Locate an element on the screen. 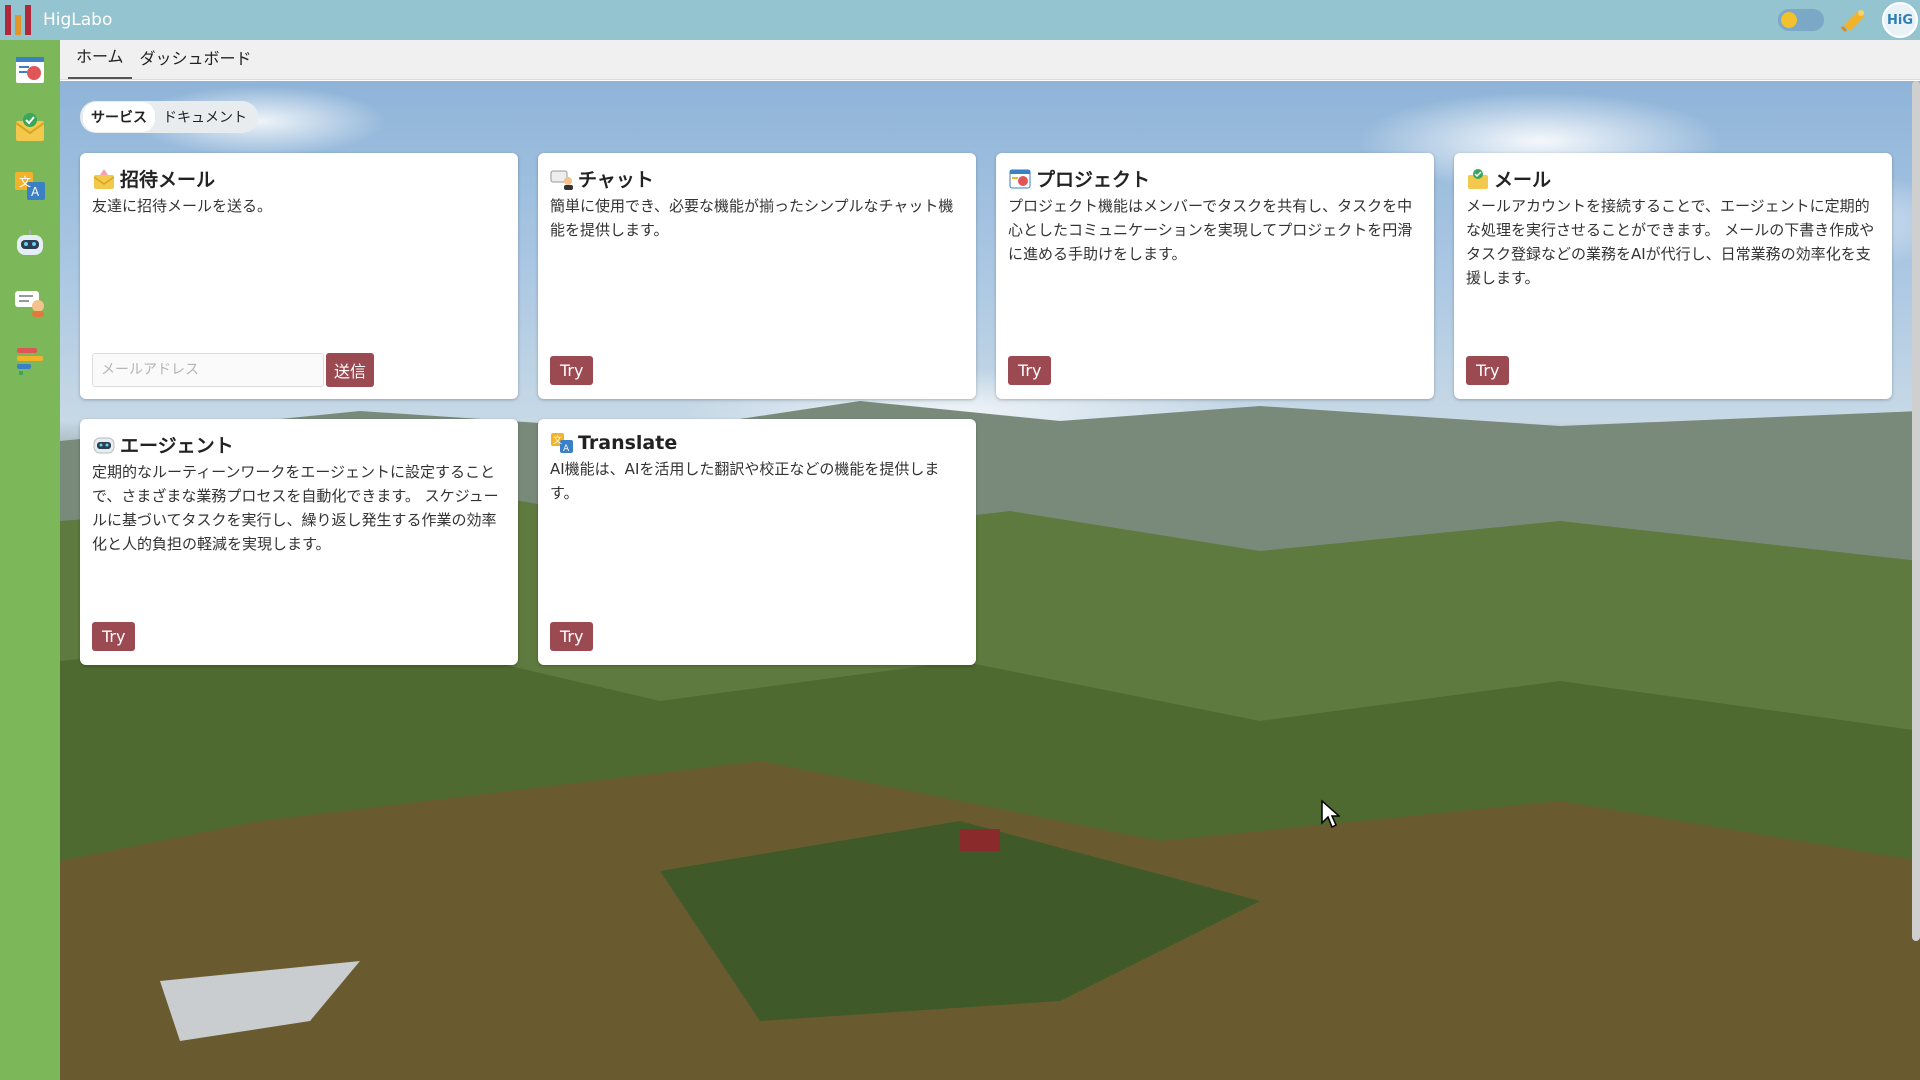 This screenshot has height=1080, width=1920. theme-toggle is located at coordinates (1801, 20).